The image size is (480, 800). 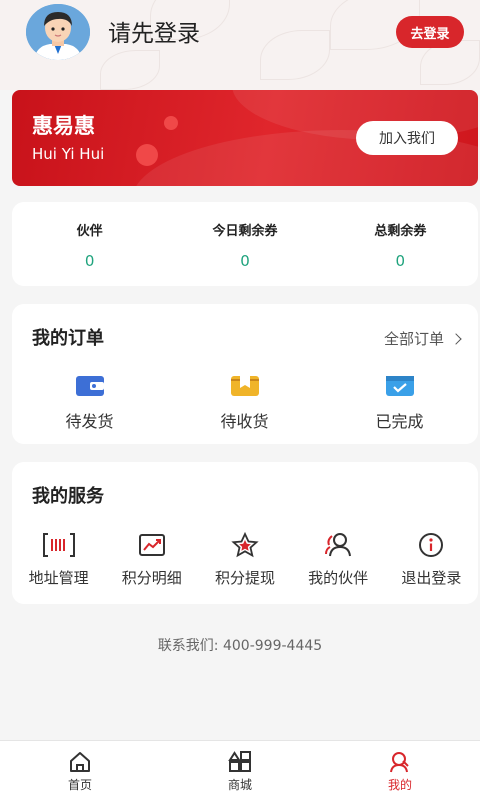 I want to click on service-address-management: 地址管理, so click(x=58, y=560).